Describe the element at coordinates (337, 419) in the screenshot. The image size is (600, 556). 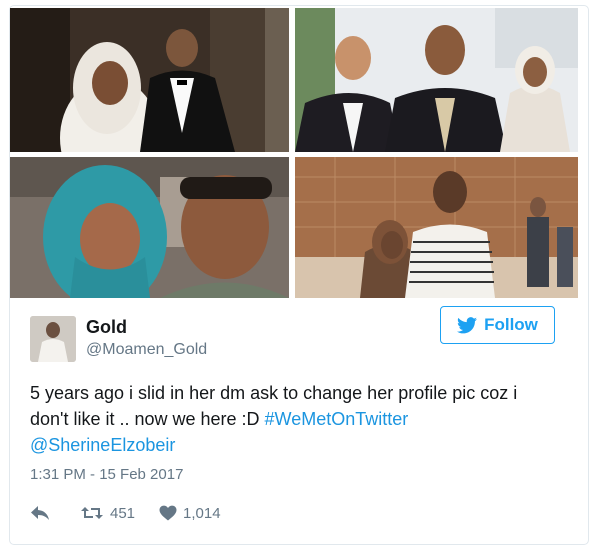
I see `hashtag-link: #WeMetOnTwitter` at that location.